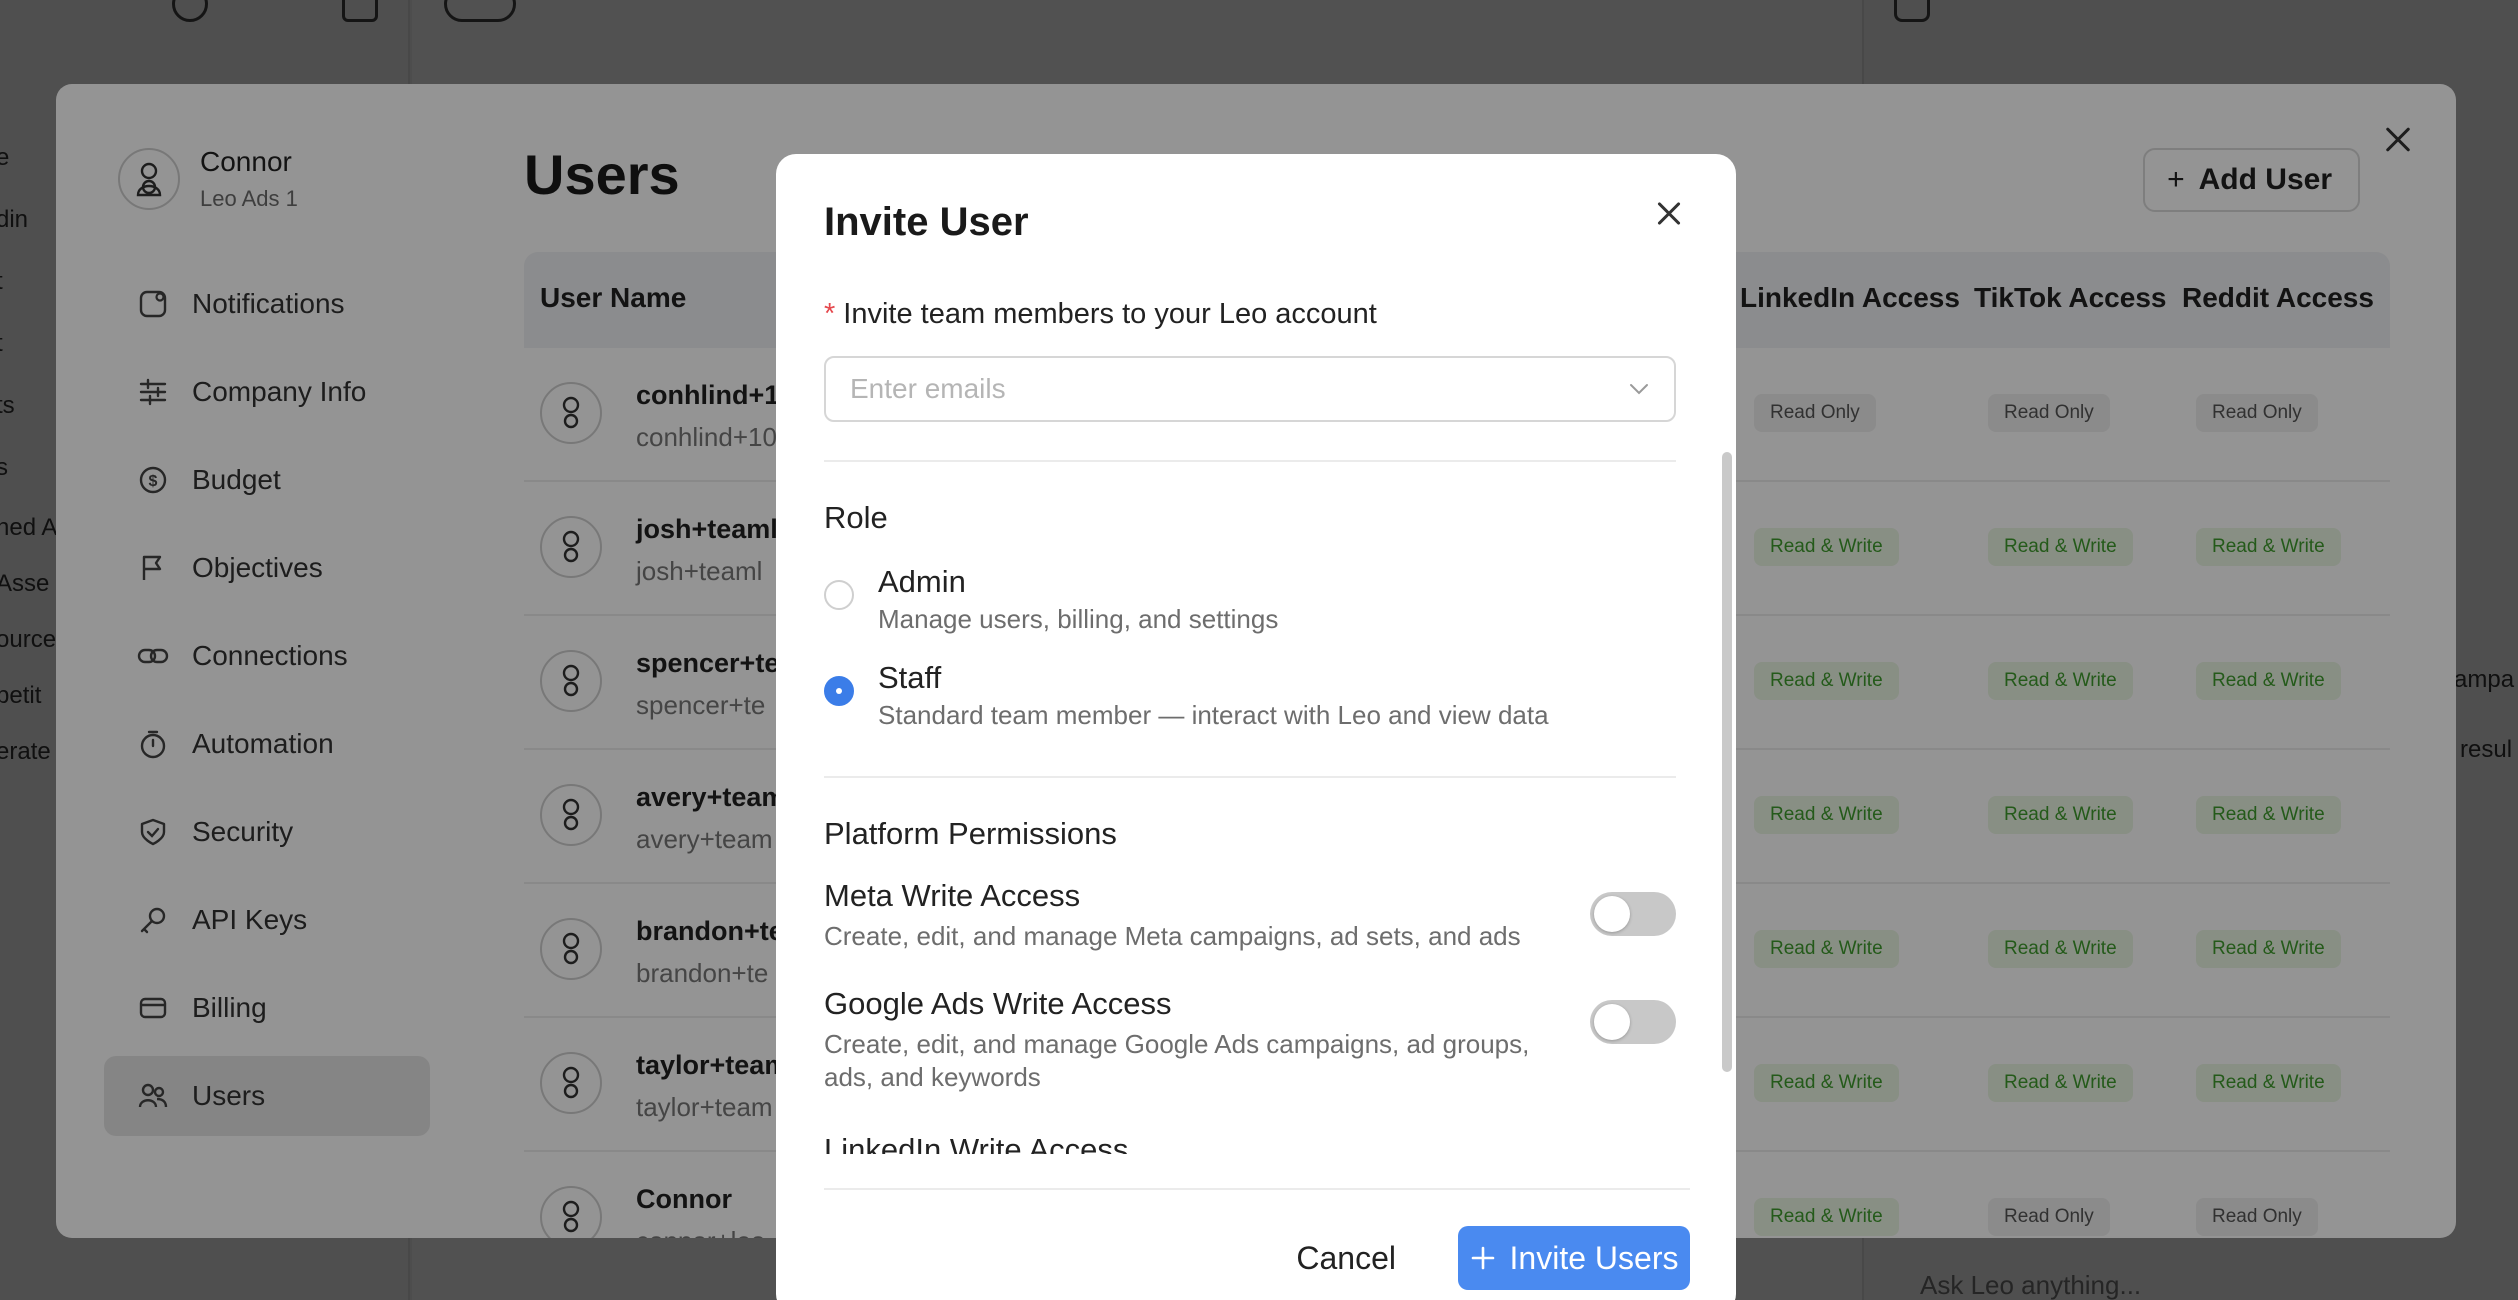 The width and height of the screenshot is (2518, 1300). Describe the element at coordinates (998, 1003) in the screenshot. I see `permission-google-title: Google Ads Write Access` at that location.